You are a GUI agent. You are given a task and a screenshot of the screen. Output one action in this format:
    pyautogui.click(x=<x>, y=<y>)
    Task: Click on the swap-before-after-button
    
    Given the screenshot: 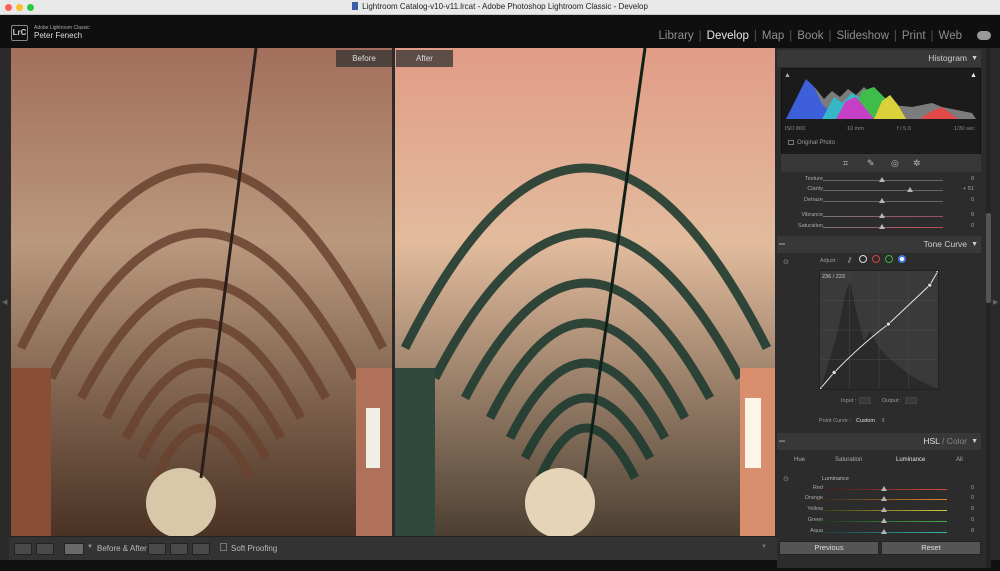 What is the action you would take?
    pyautogui.click(x=201, y=549)
    